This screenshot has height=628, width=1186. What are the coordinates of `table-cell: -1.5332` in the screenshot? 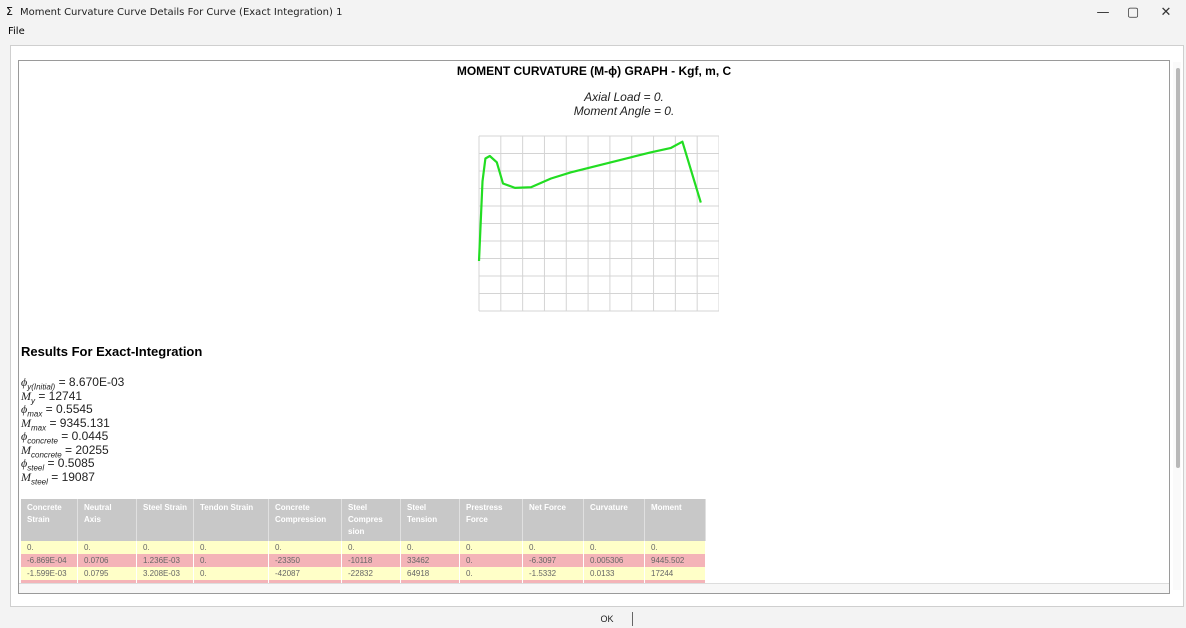 It's located at (553, 573).